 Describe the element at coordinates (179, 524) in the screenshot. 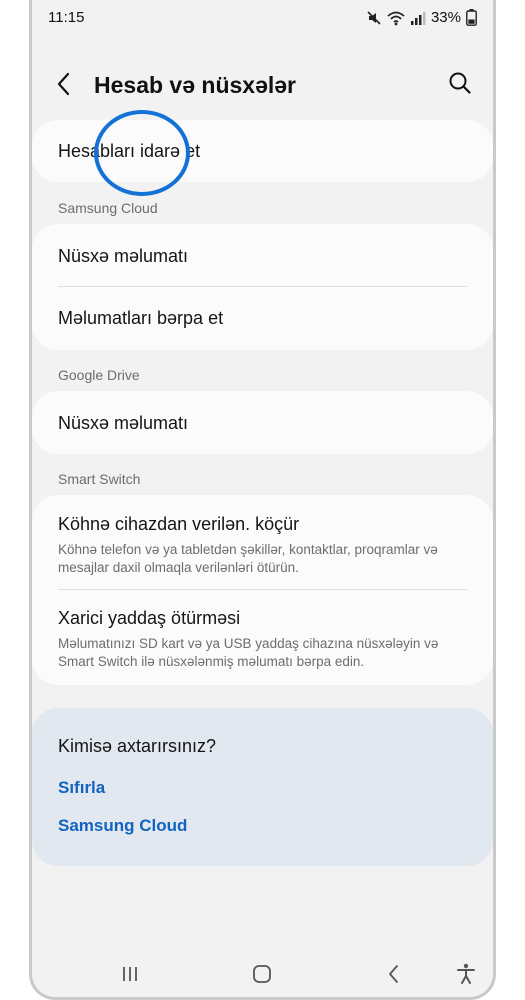

I see `transfer-old-device-label: Köhnə cihazdan verilən. köçür` at that location.